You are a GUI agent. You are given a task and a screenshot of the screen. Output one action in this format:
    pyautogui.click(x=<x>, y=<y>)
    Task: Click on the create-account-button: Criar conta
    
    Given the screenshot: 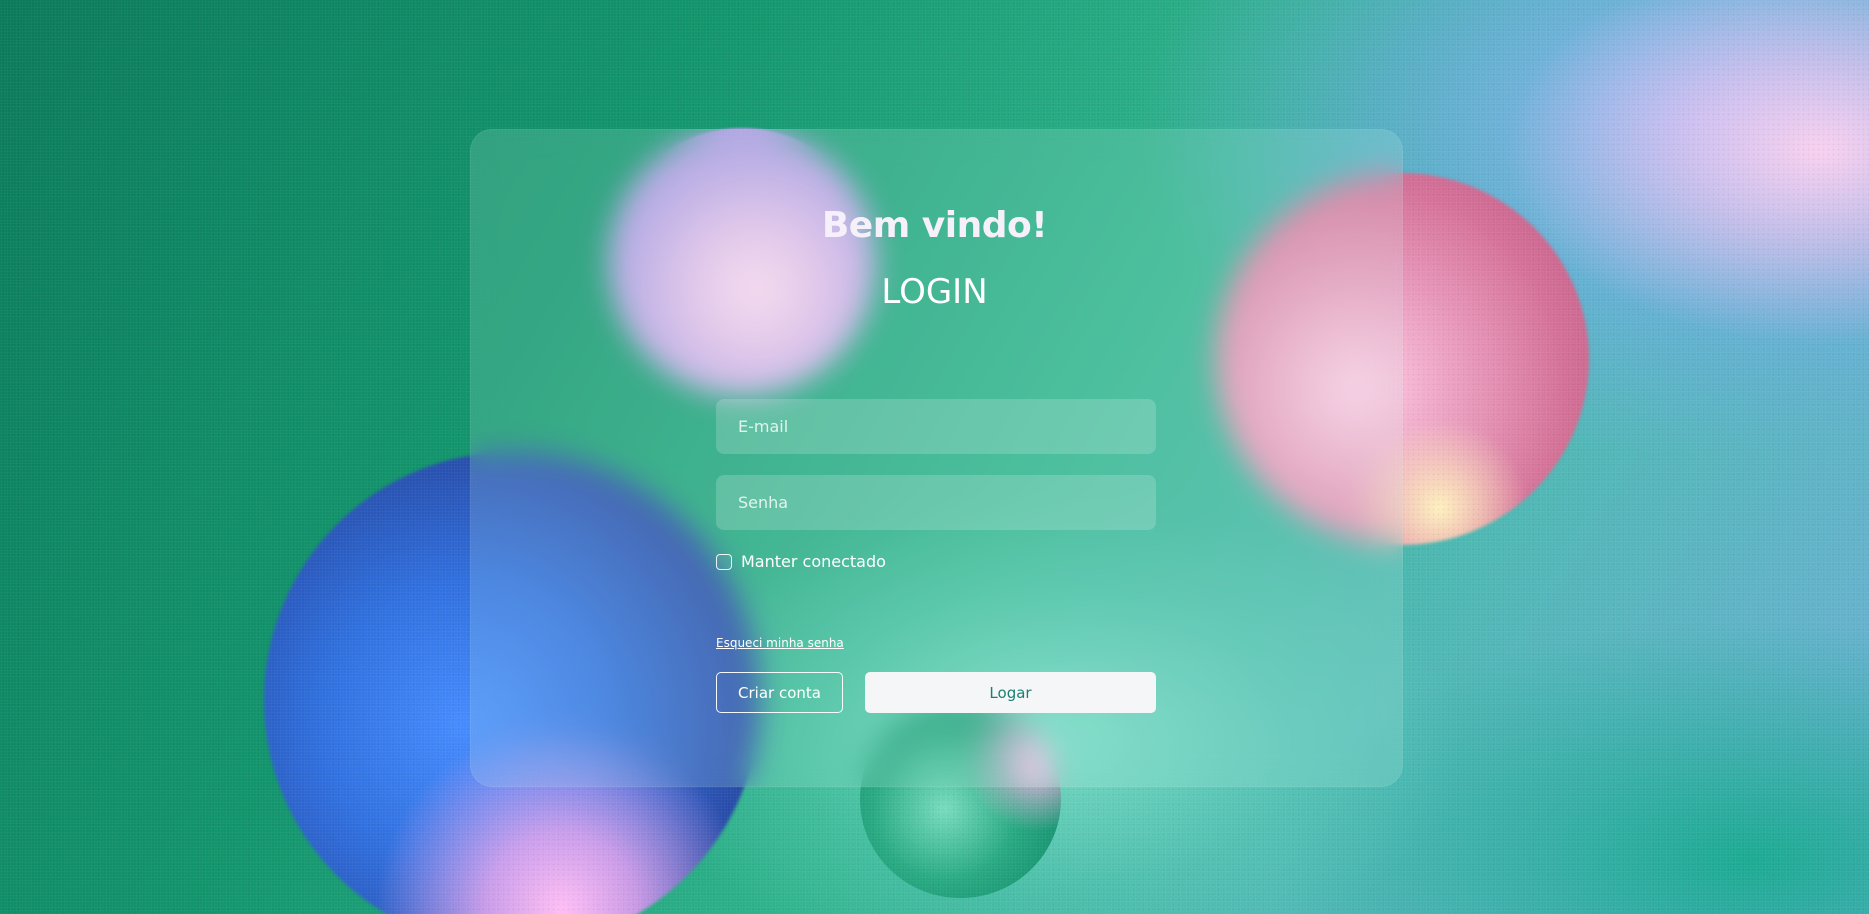 What is the action you would take?
    pyautogui.click(x=779, y=692)
    